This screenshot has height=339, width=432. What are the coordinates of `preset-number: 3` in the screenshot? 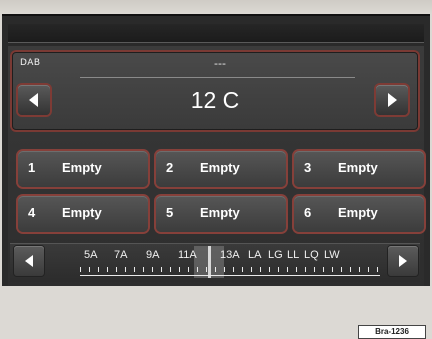 It's located at (308, 167).